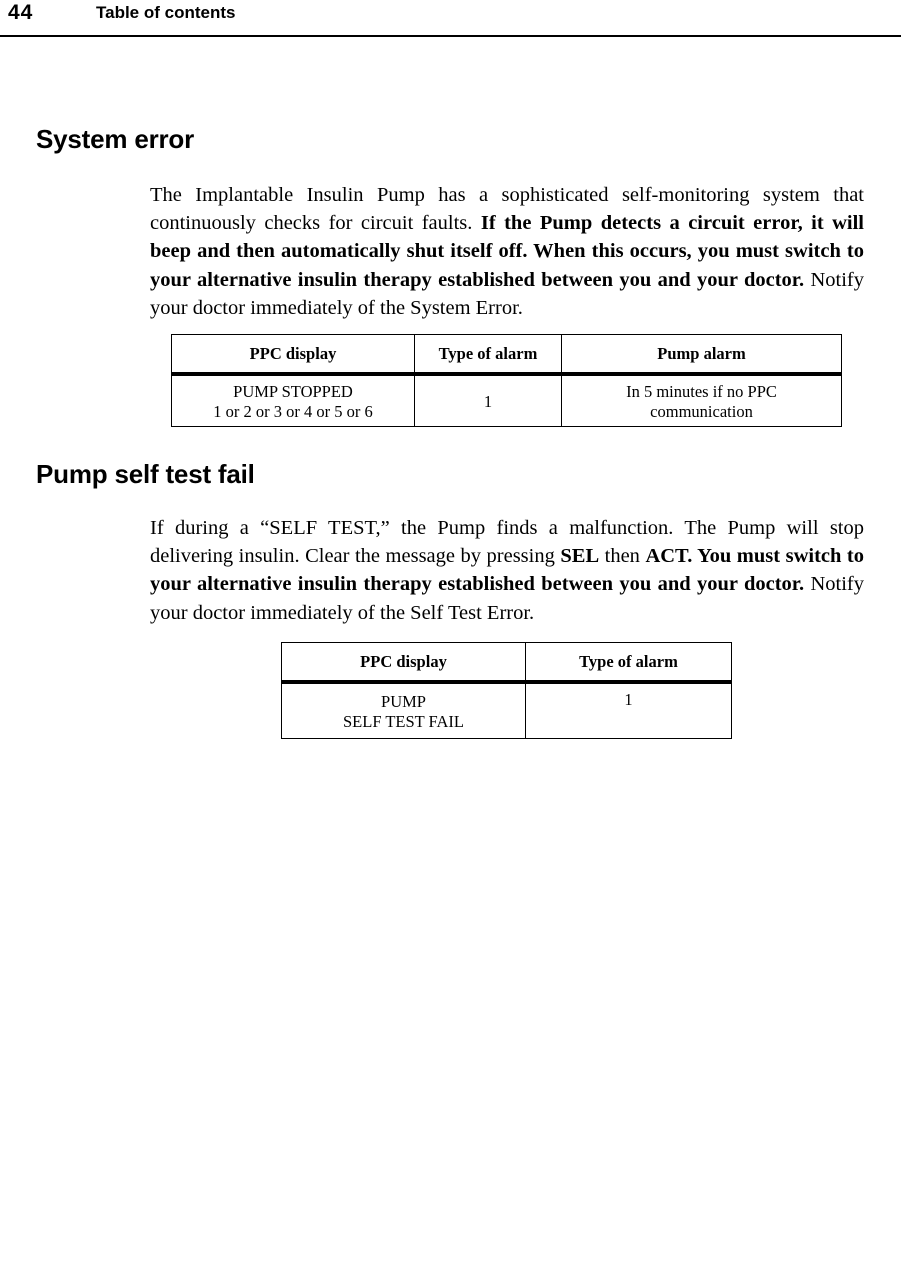 This screenshot has width=901, height=1276. I want to click on table-header-row: PPC display Type of alarm Pump alarm, so click(506, 355).